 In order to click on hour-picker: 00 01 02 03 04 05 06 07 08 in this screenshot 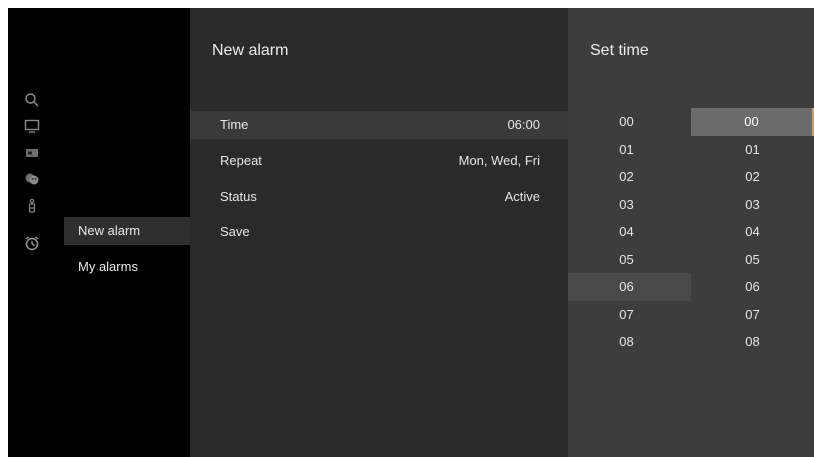, I will do `click(629, 232)`.